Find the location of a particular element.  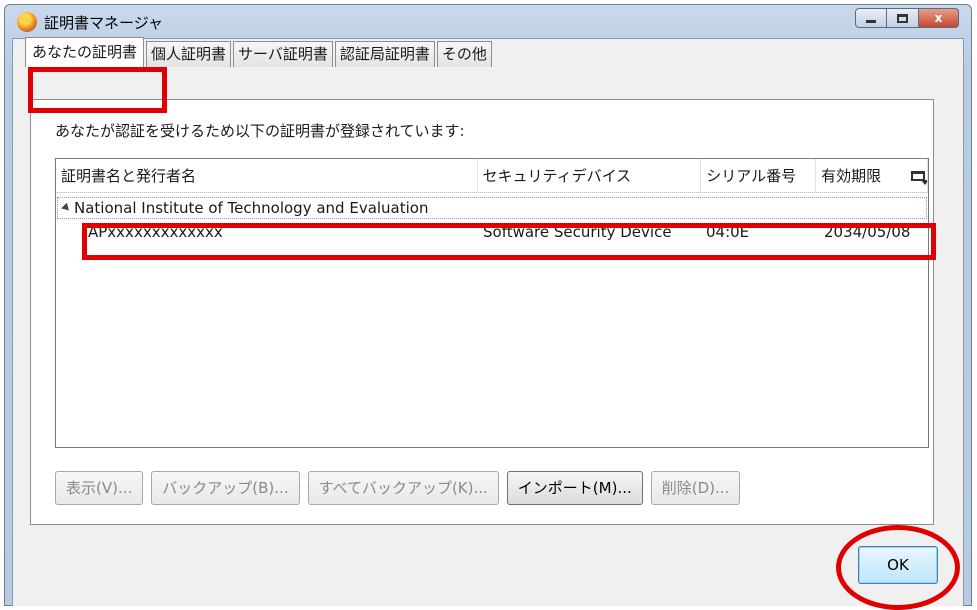

maximize-button is located at coordinates (903, 18).